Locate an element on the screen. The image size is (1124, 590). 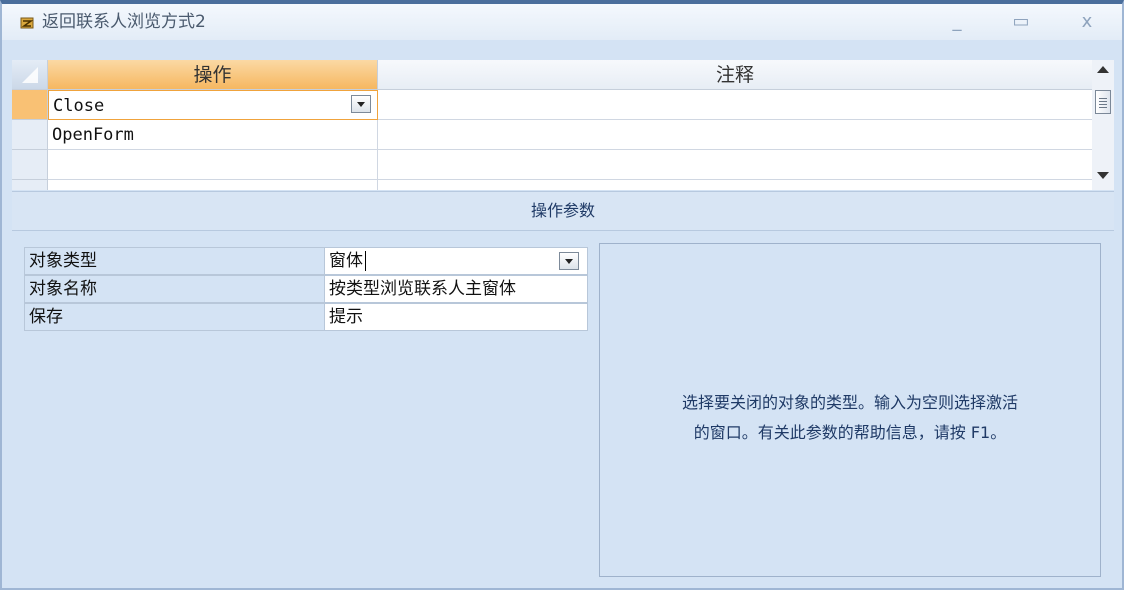
table-row: OpenForm is located at coordinates (552, 135).